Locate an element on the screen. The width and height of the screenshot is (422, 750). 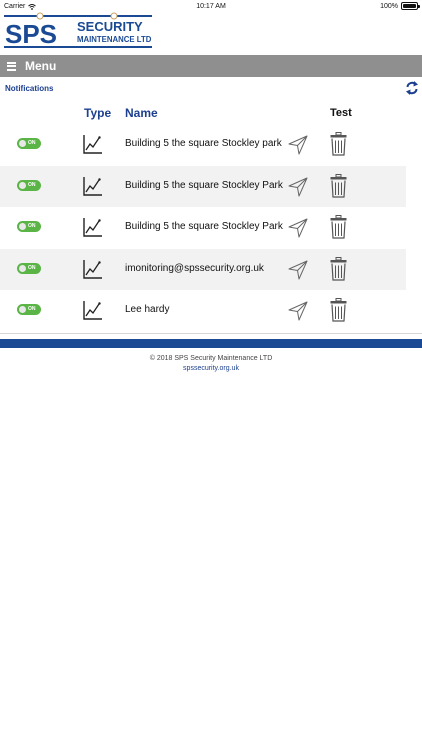
notification-name: Lee hardy is located at coordinates (147, 309).